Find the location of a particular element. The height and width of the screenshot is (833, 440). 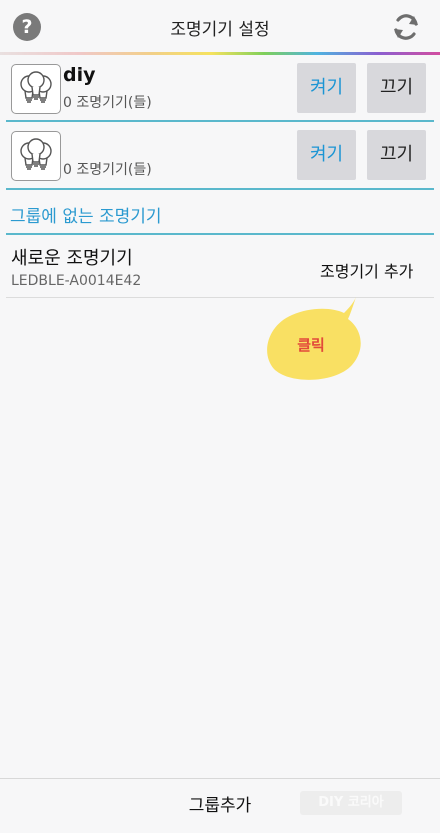

page-title: 조명기기 설정 is located at coordinates (220, 30).